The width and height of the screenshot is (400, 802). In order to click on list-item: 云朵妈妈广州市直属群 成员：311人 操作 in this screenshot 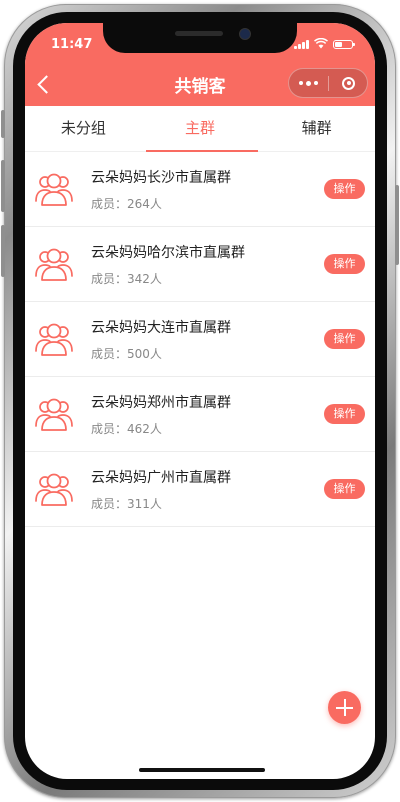, I will do `click(200, 489)`.